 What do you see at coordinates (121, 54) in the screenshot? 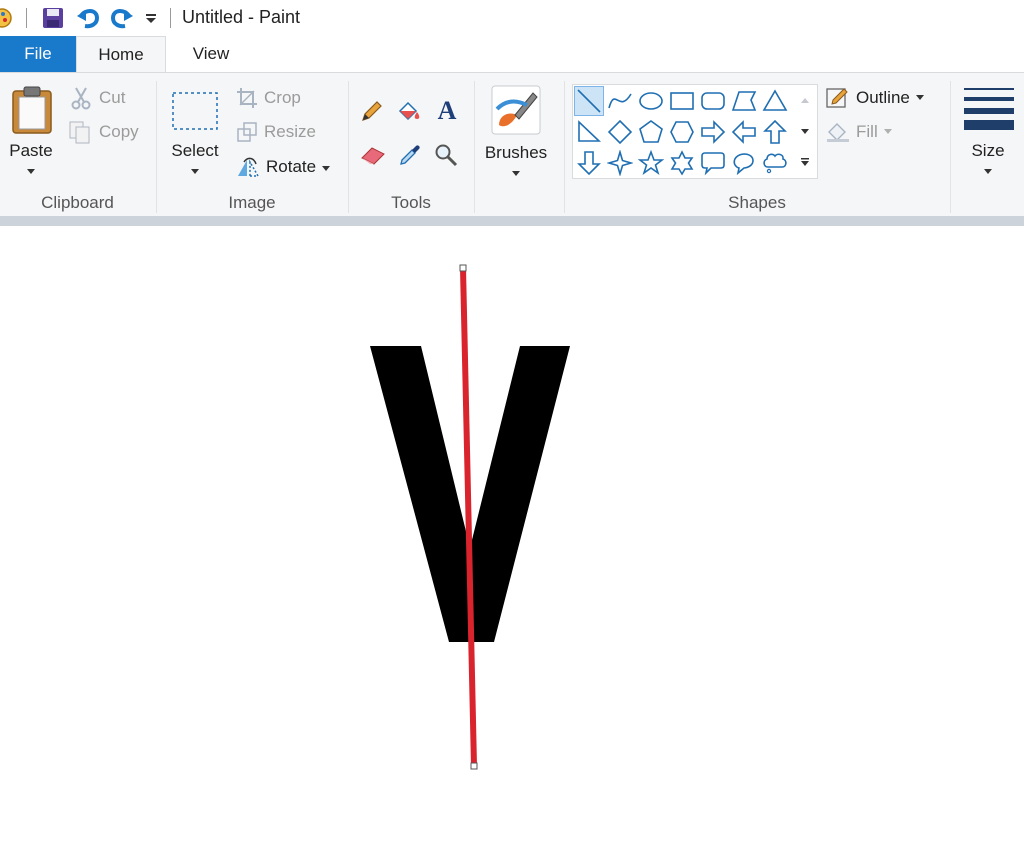
I see `tab-home: Home` at bounding box center [121, 54].